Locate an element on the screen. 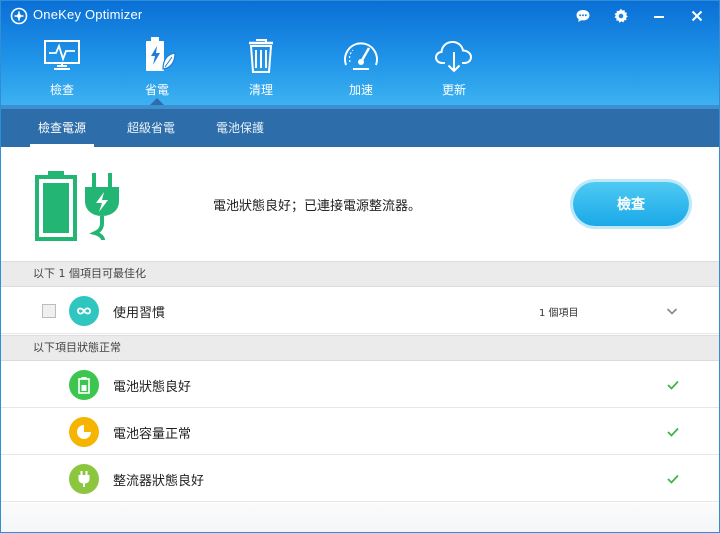 Image resolution: width=720 pixels, height=533 pixels. nav-label: 清理 is located at coordinates (260, 90).